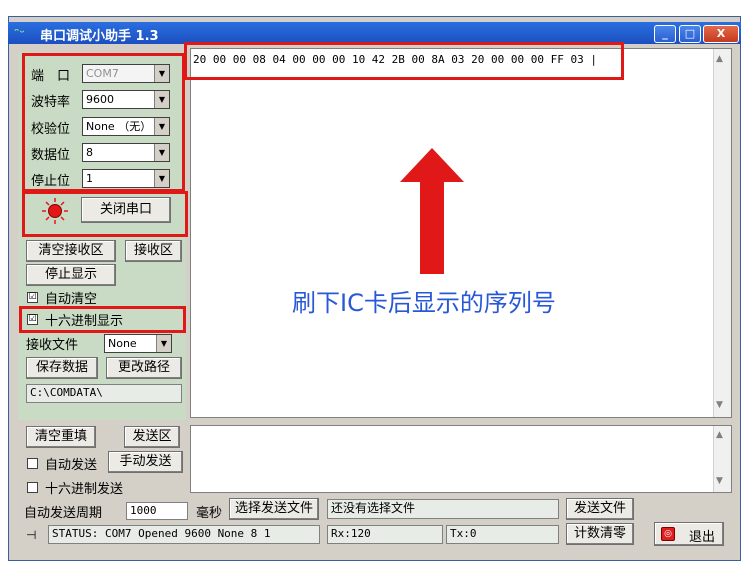 This screenshot has height=577, width=750. I want to click on clear-receive-button: 清空接收区, so click(71, 251).